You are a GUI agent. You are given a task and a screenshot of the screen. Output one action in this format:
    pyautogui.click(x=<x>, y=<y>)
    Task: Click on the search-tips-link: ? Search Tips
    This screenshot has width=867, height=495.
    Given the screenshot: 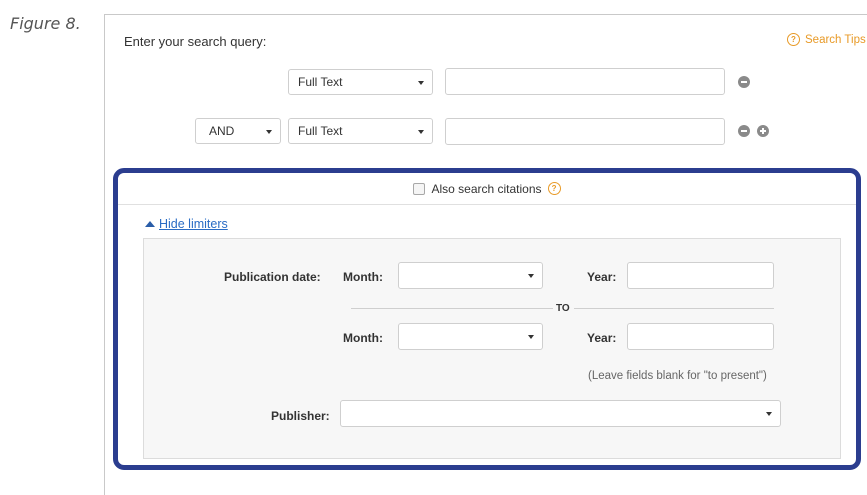 What is the action you would take?
    pyautogui.click(x=826, y=39)
    